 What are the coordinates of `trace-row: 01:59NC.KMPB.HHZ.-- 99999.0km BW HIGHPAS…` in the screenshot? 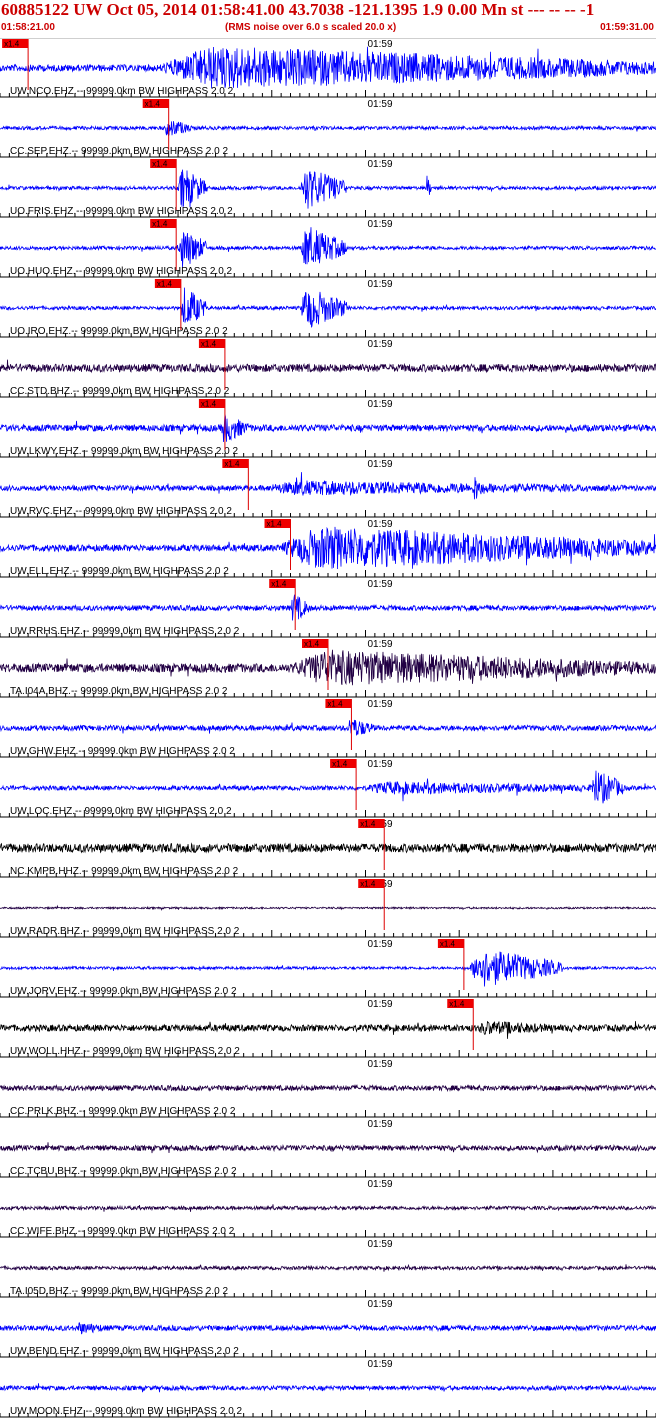 It's located at (328, 848).